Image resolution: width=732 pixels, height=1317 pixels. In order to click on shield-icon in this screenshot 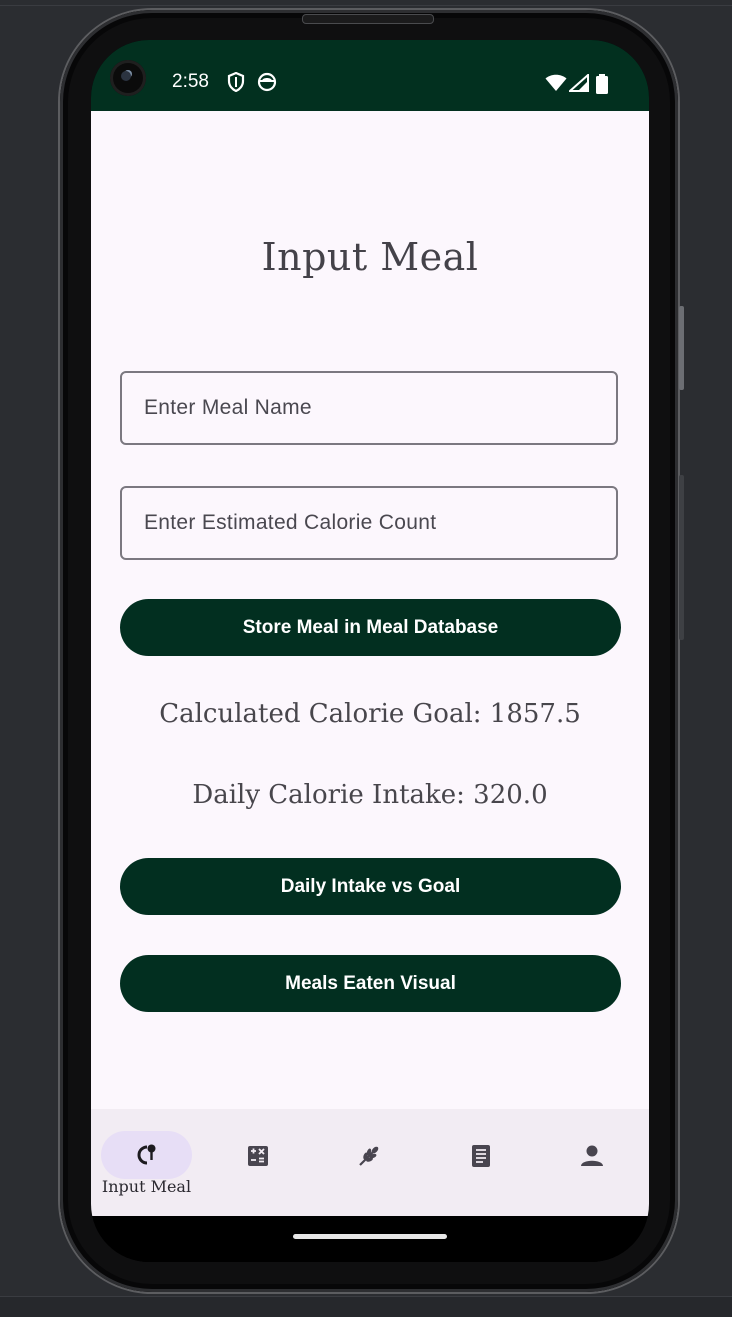, I will do `click(236, 82)`.